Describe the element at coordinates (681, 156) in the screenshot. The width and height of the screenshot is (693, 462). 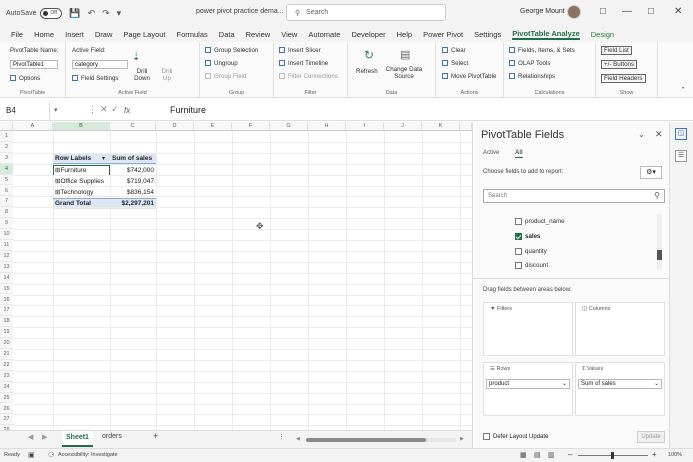
I see `properties-icon: ☰` at that location.